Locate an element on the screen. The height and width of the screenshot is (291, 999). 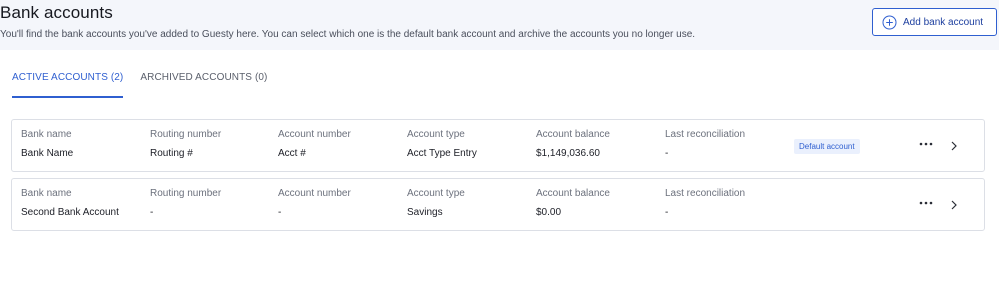
account-balance-value: $1,149,036.60 is located at coordinates (568, 153).